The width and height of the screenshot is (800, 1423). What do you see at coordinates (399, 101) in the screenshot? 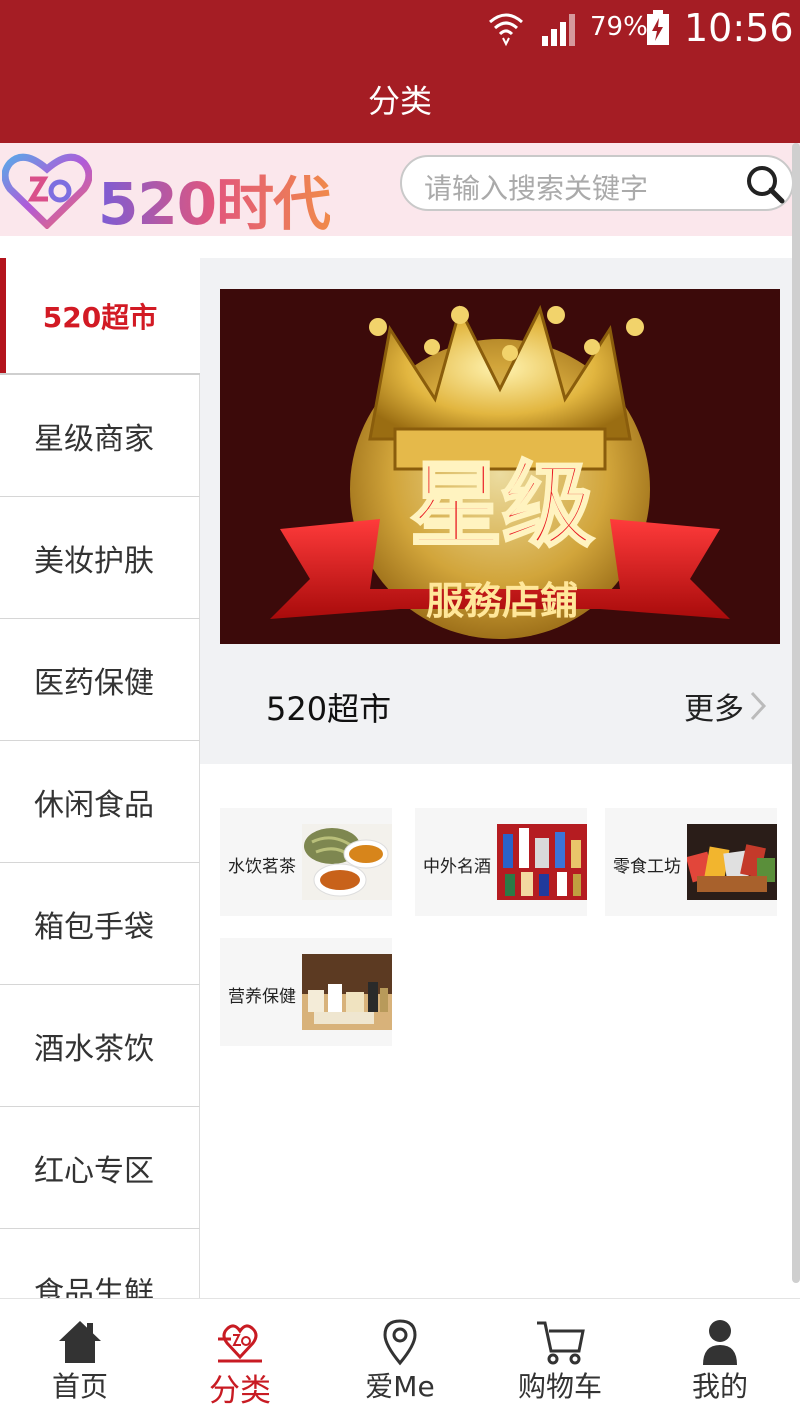
I see `page-title: 分类` at bounding box center [399, 101].